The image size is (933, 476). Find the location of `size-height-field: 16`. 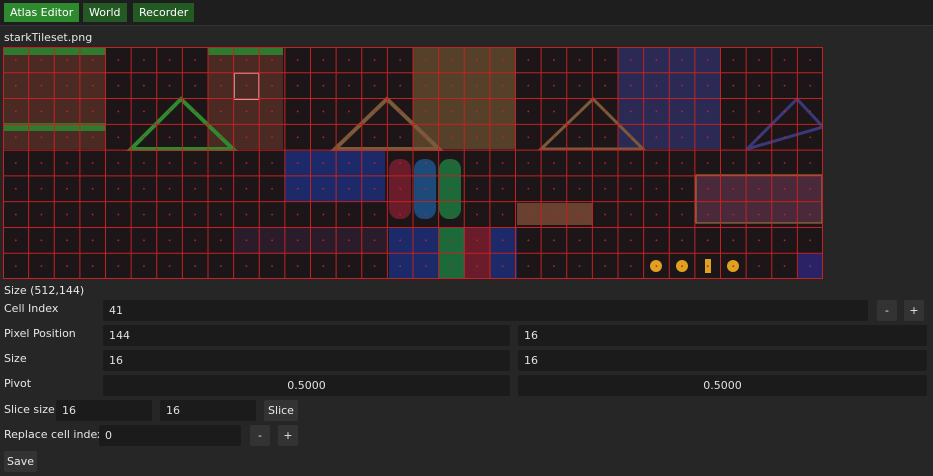

size-height-field: 16 is located at coordinates (722, 360).